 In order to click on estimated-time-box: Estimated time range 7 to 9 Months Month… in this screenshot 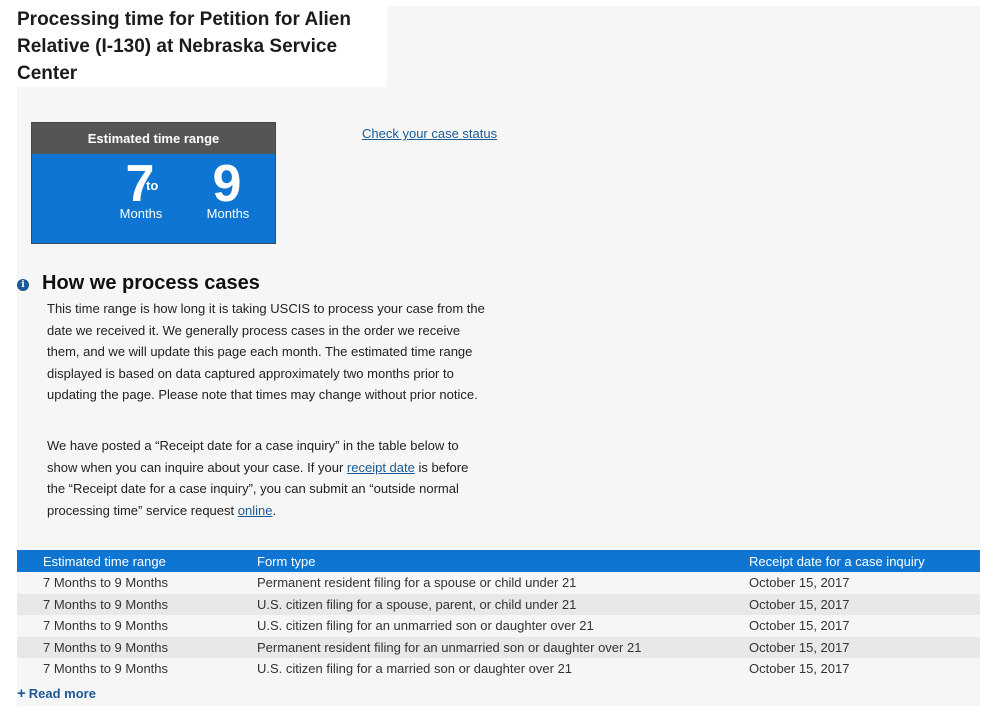, I will do `click(153, 183)`.